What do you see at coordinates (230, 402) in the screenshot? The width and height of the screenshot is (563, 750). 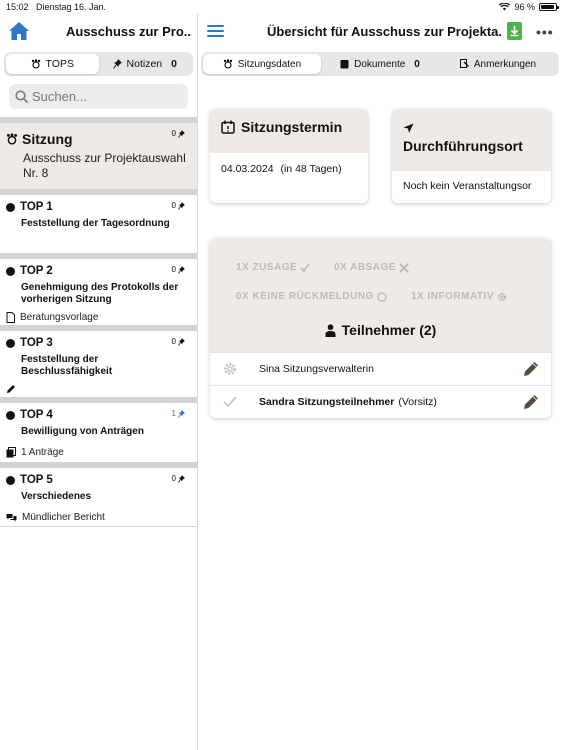 I see `check-icon` at bounding box center [230, 402].